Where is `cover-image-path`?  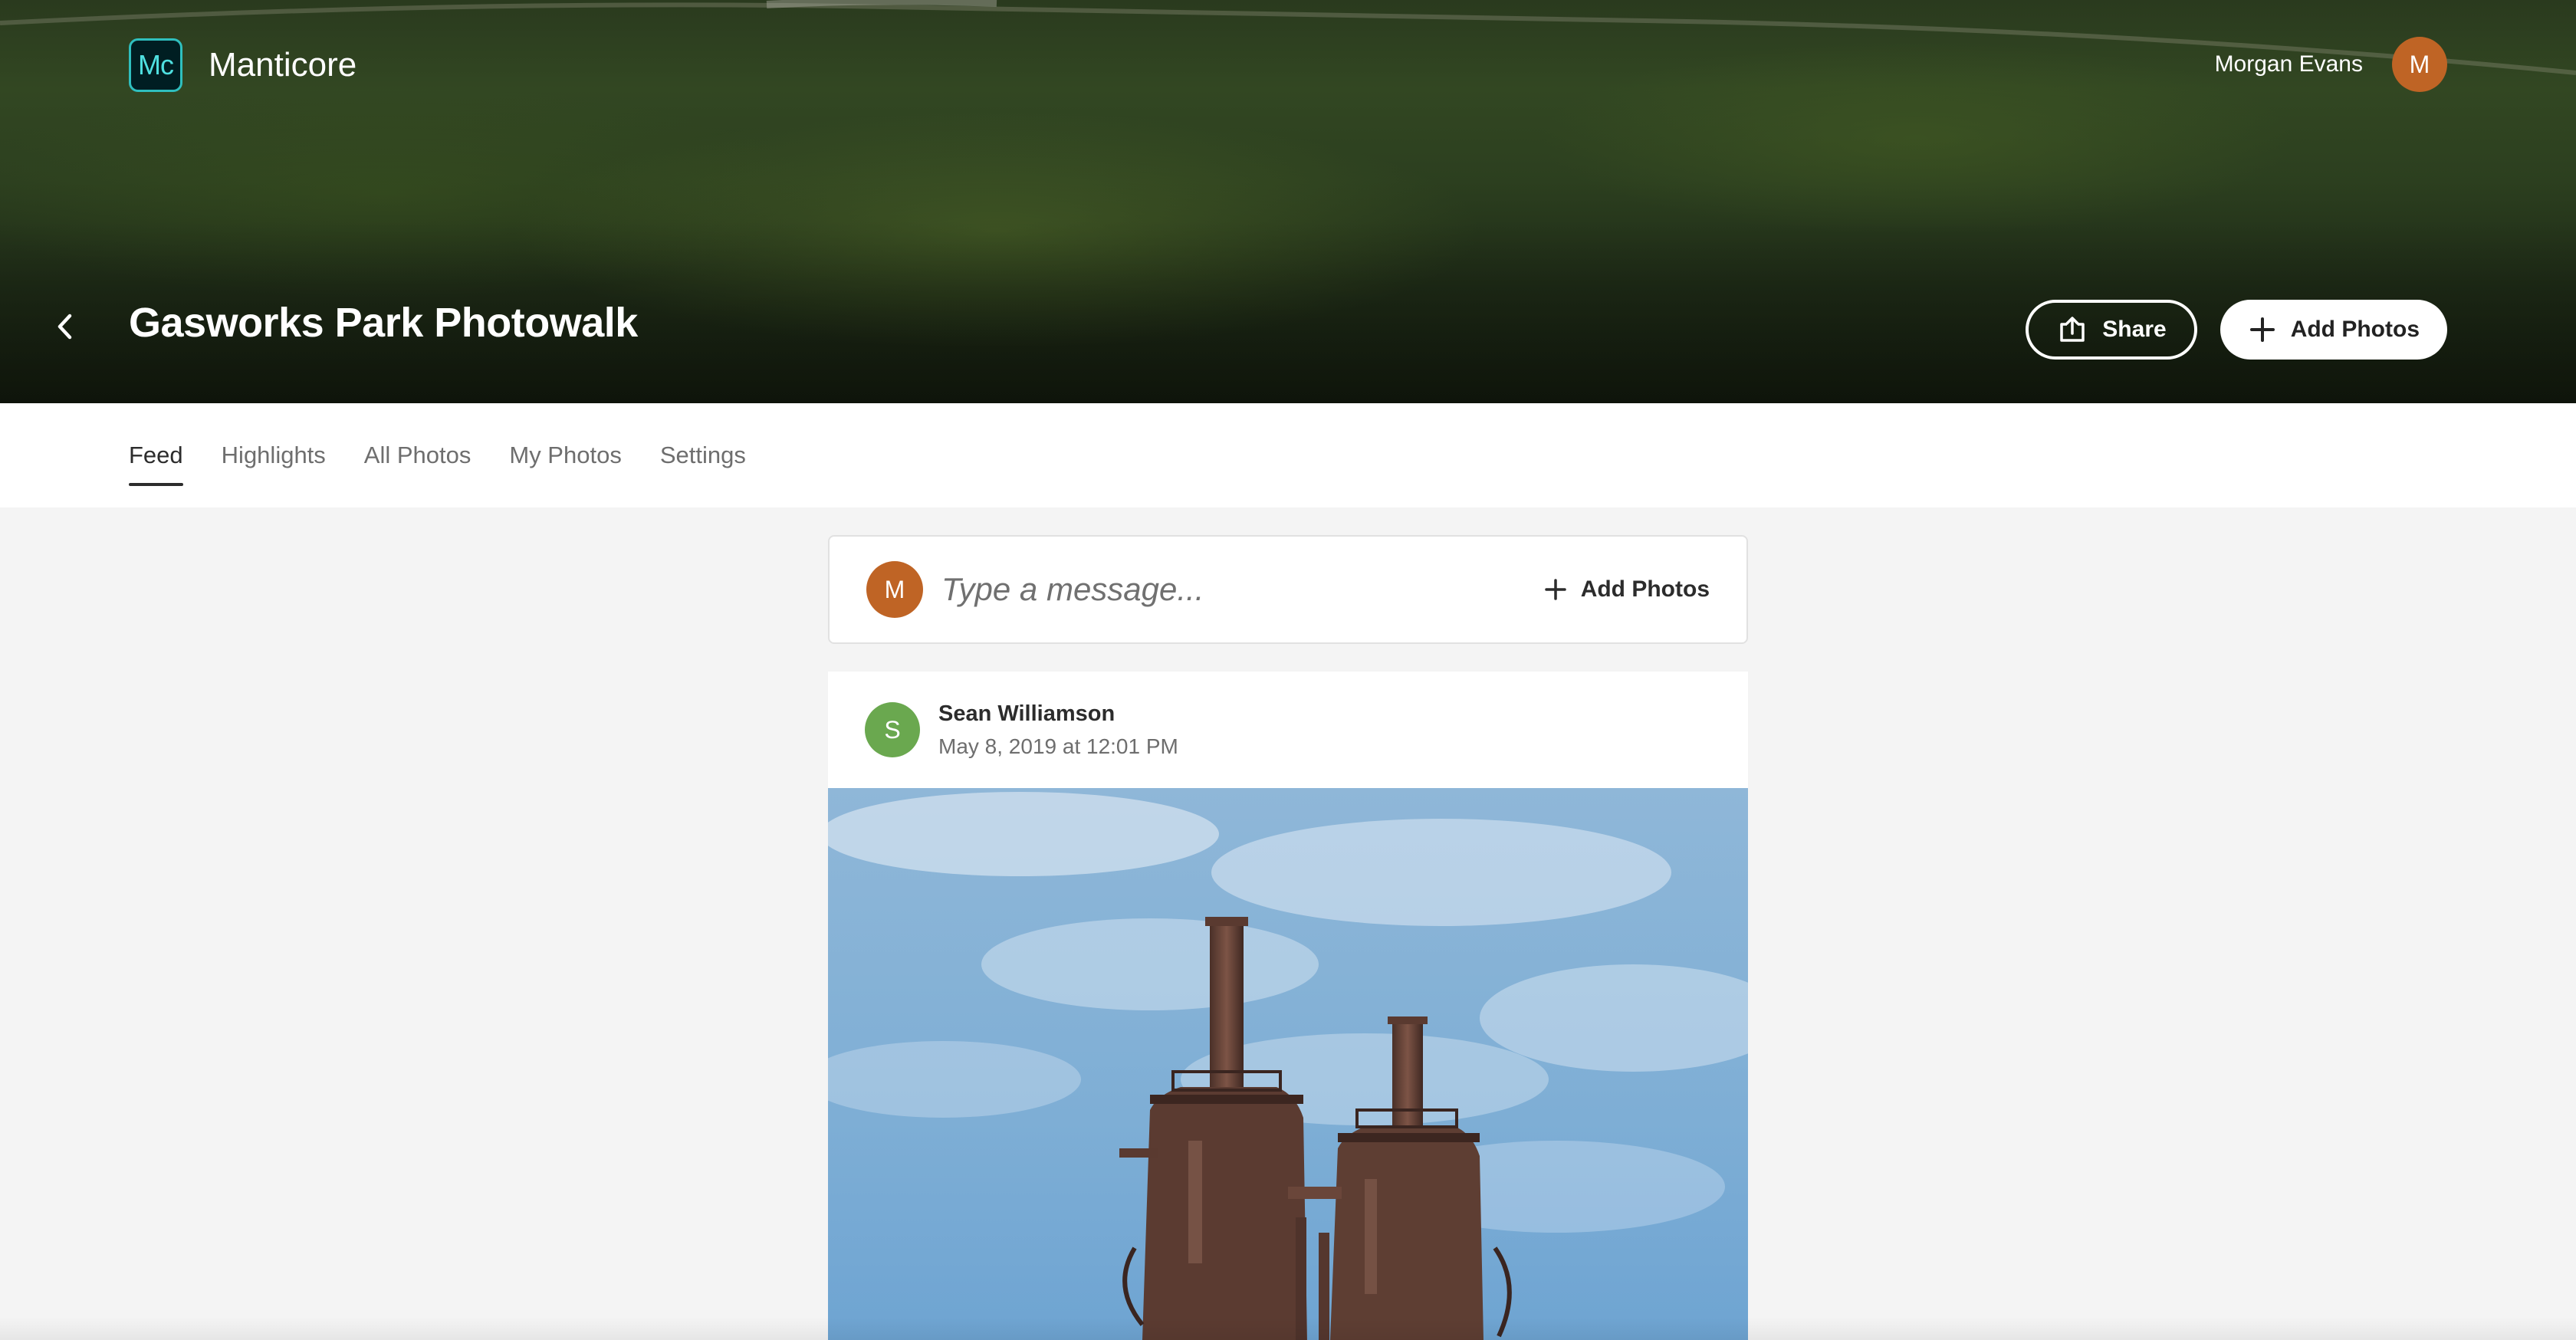
cover-image-path is located at coordinates (1288, 37).